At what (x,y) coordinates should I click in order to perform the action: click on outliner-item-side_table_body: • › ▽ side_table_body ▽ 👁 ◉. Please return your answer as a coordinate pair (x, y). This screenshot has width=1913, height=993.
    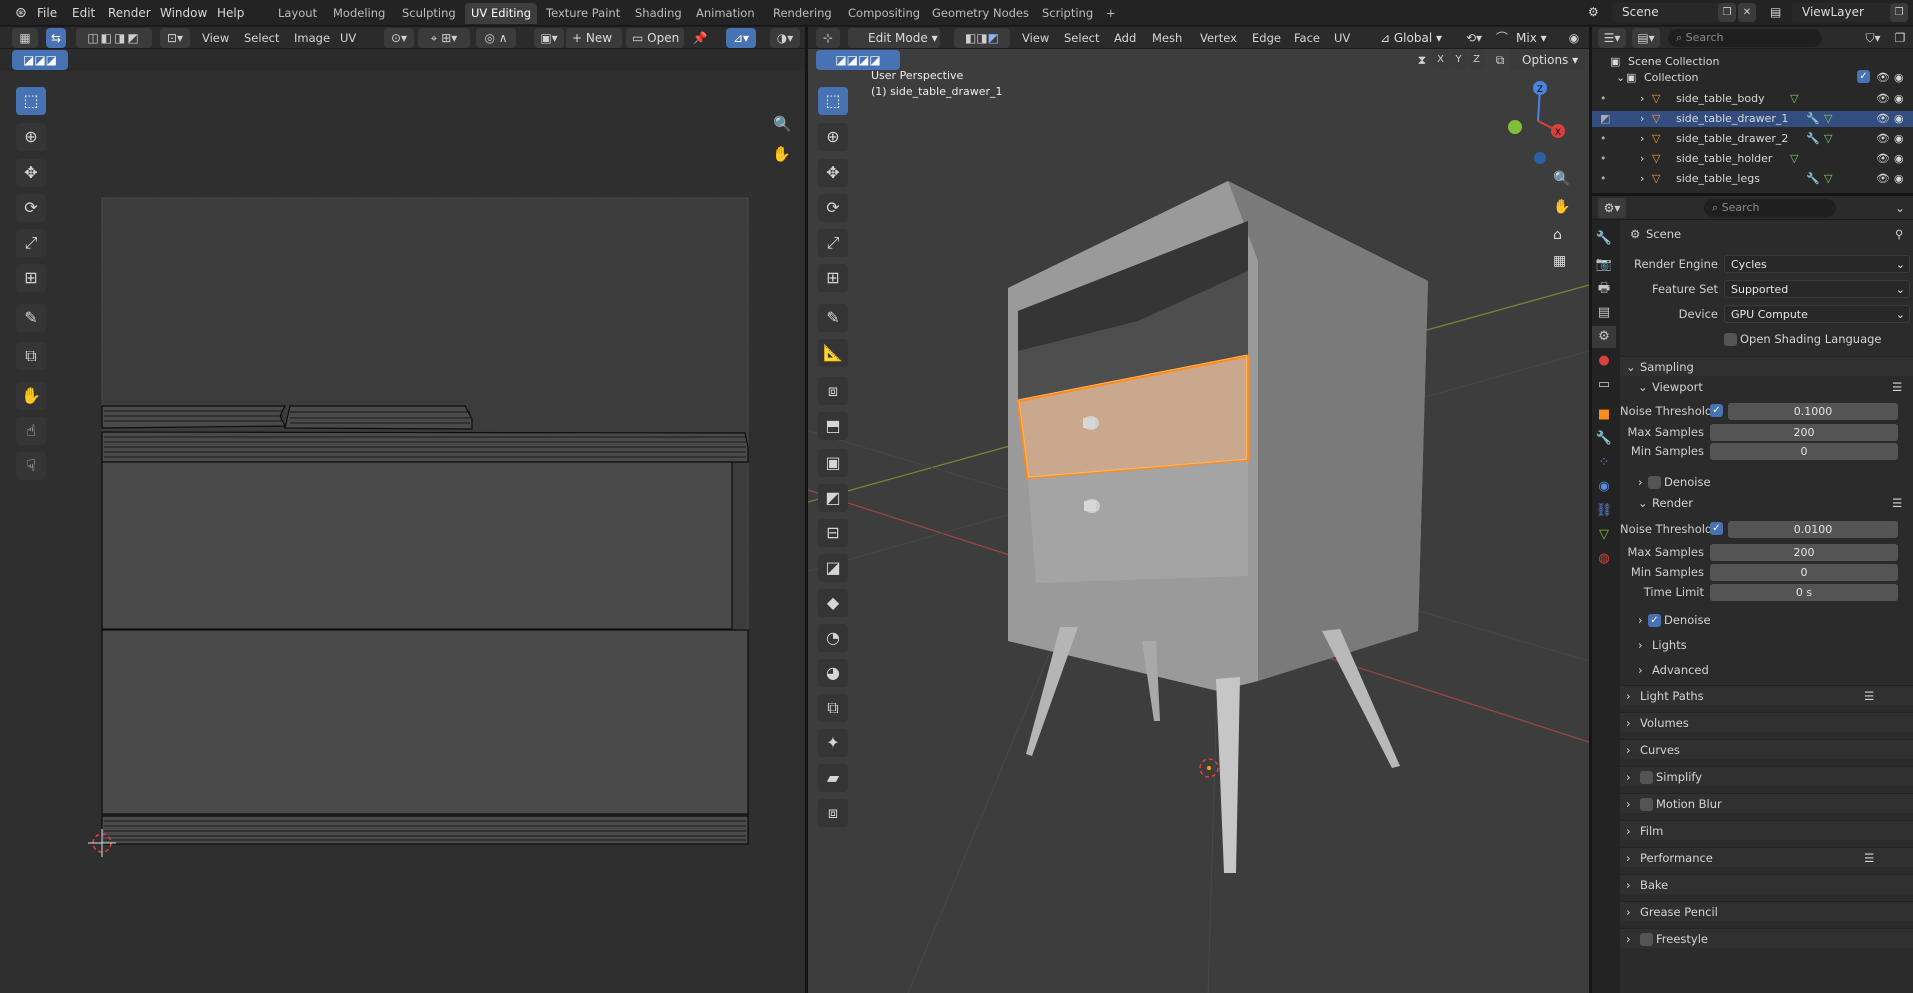
    Looking at the image, I should click on (1752, 99).